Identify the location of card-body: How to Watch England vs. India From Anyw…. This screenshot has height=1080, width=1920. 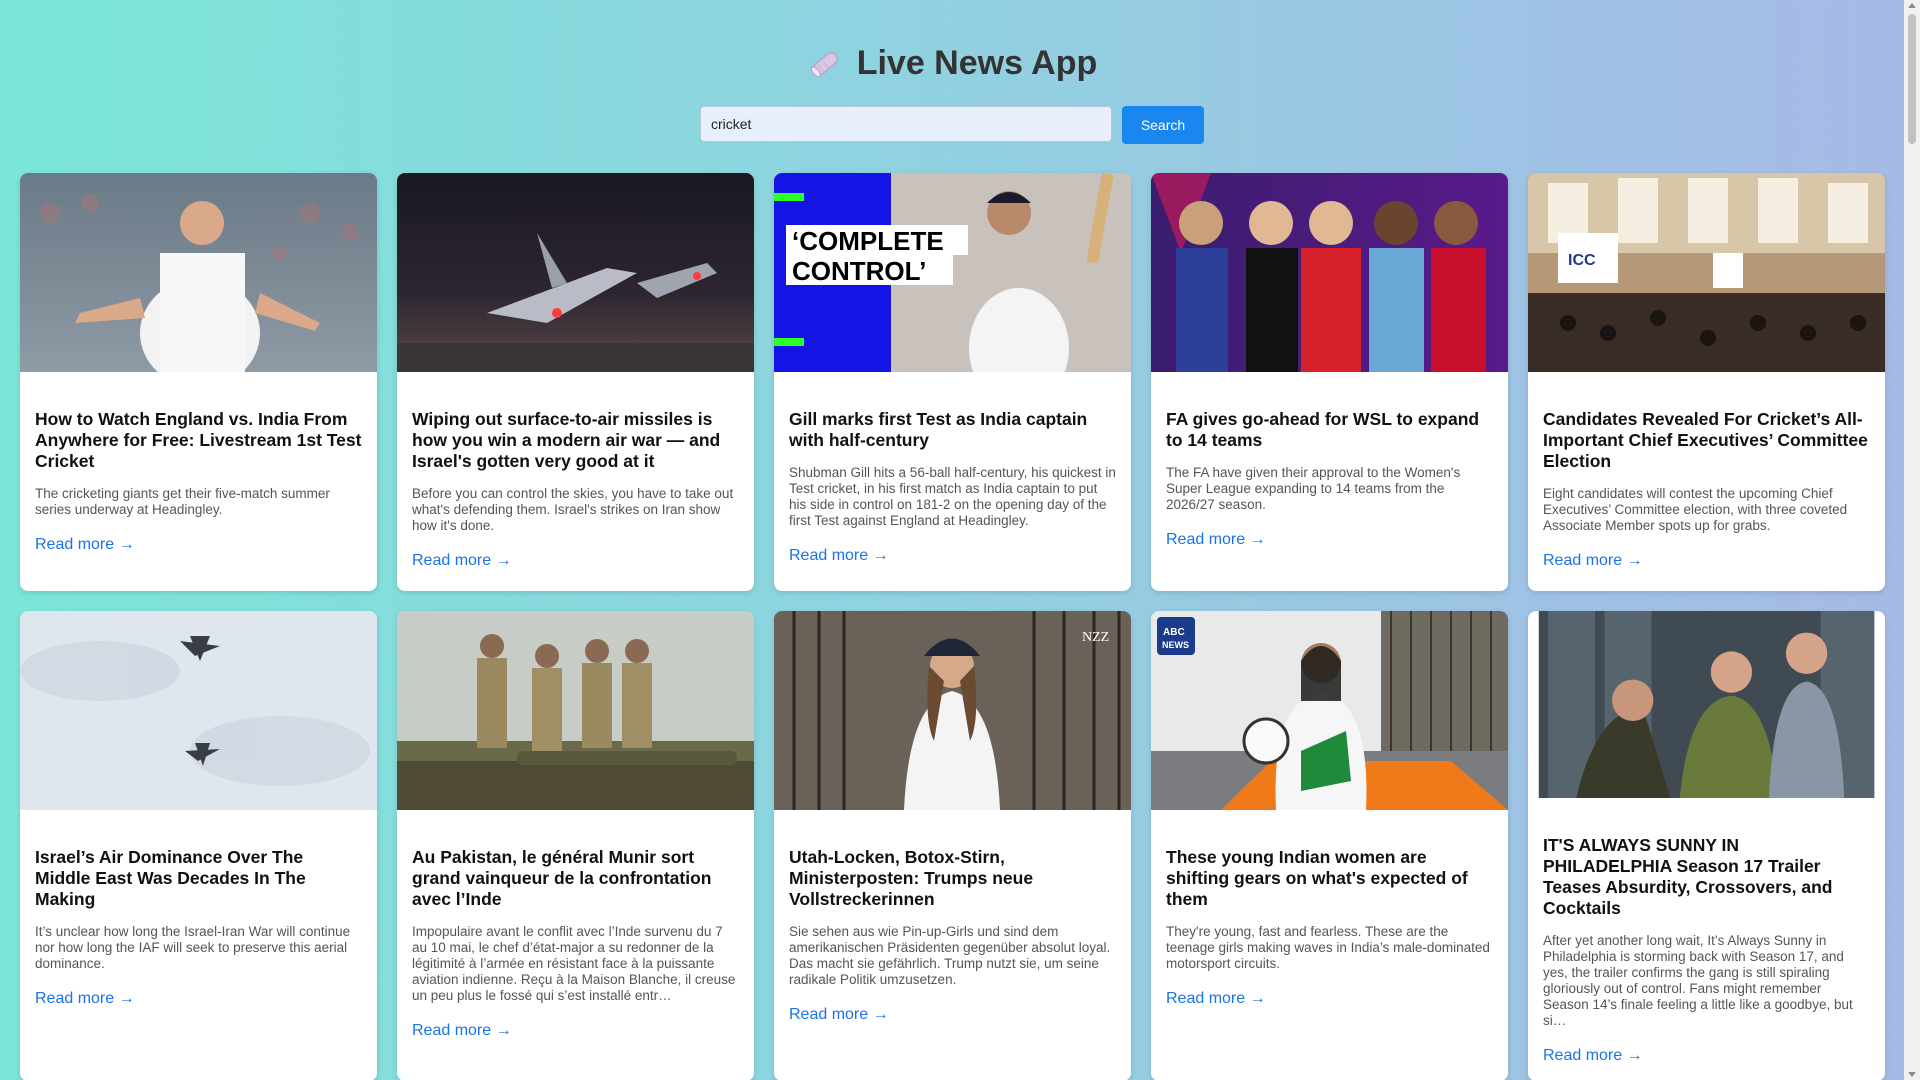
(198, 471).